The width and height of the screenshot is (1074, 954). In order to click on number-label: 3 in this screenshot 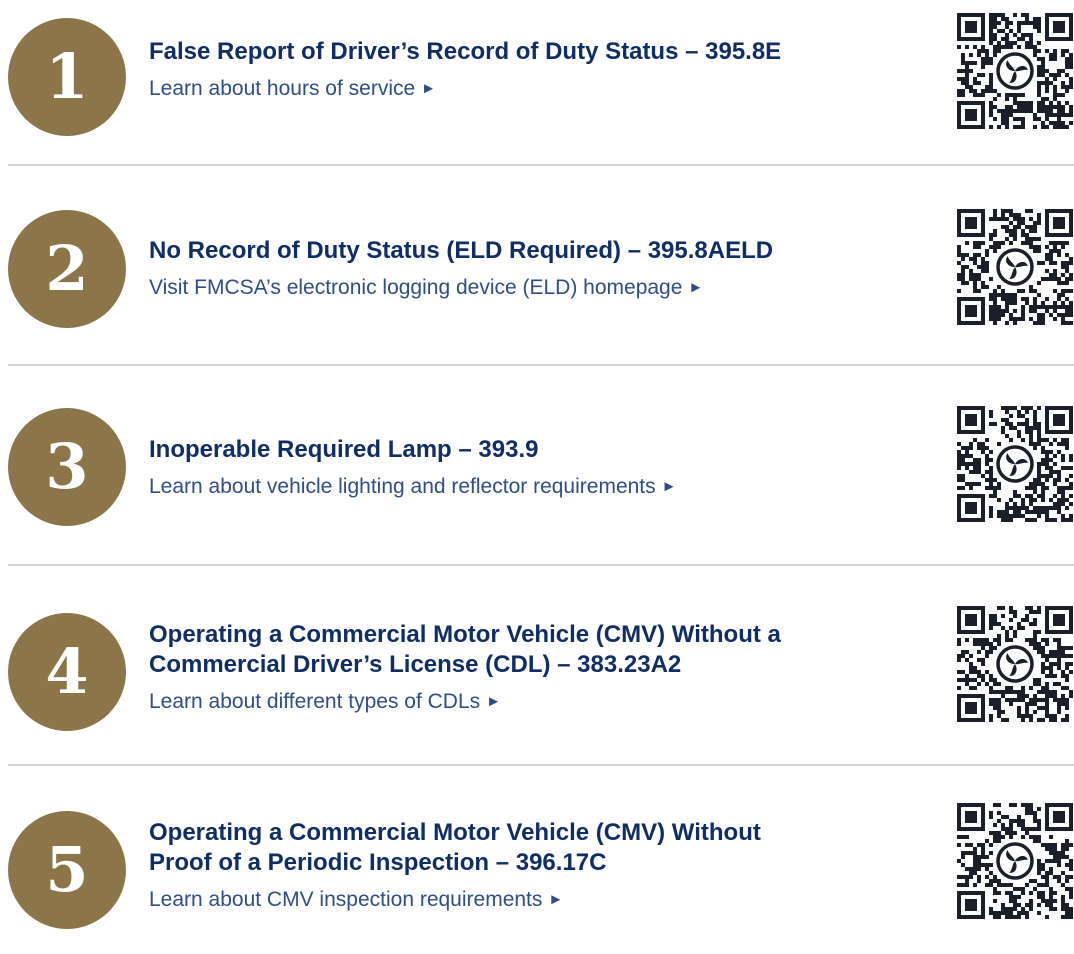, I will do `click(67, 466)`.